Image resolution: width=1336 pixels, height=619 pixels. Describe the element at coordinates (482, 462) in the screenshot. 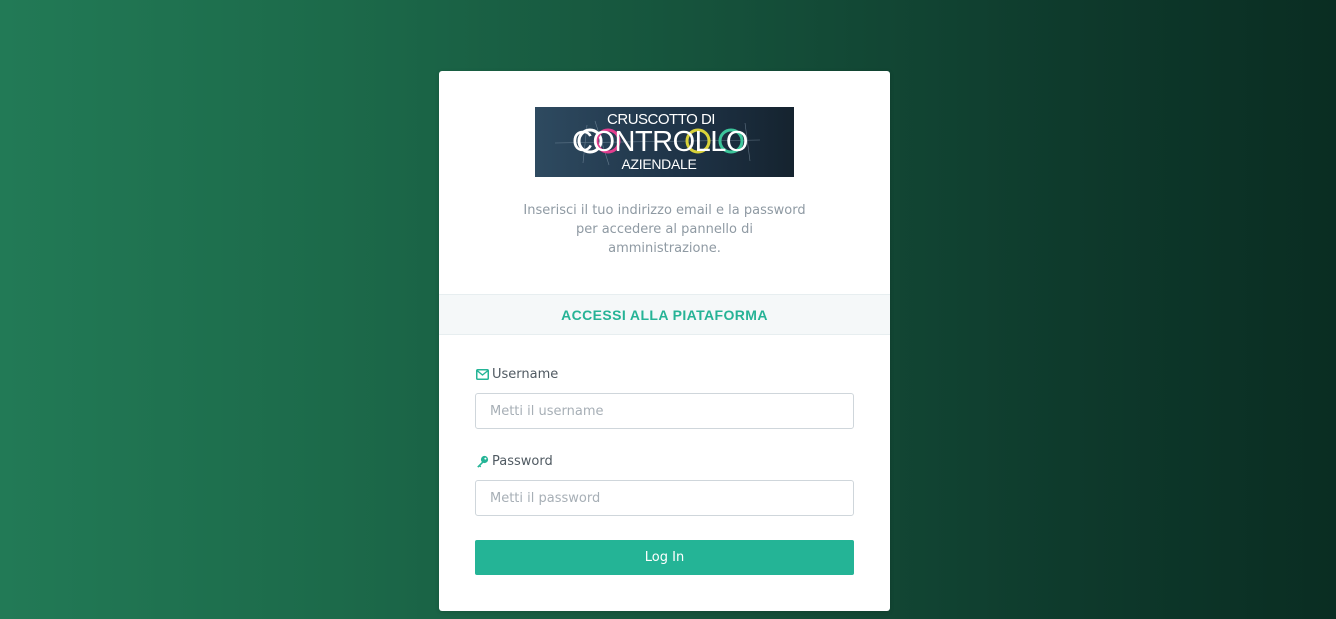

I see `key-icon` at that location.